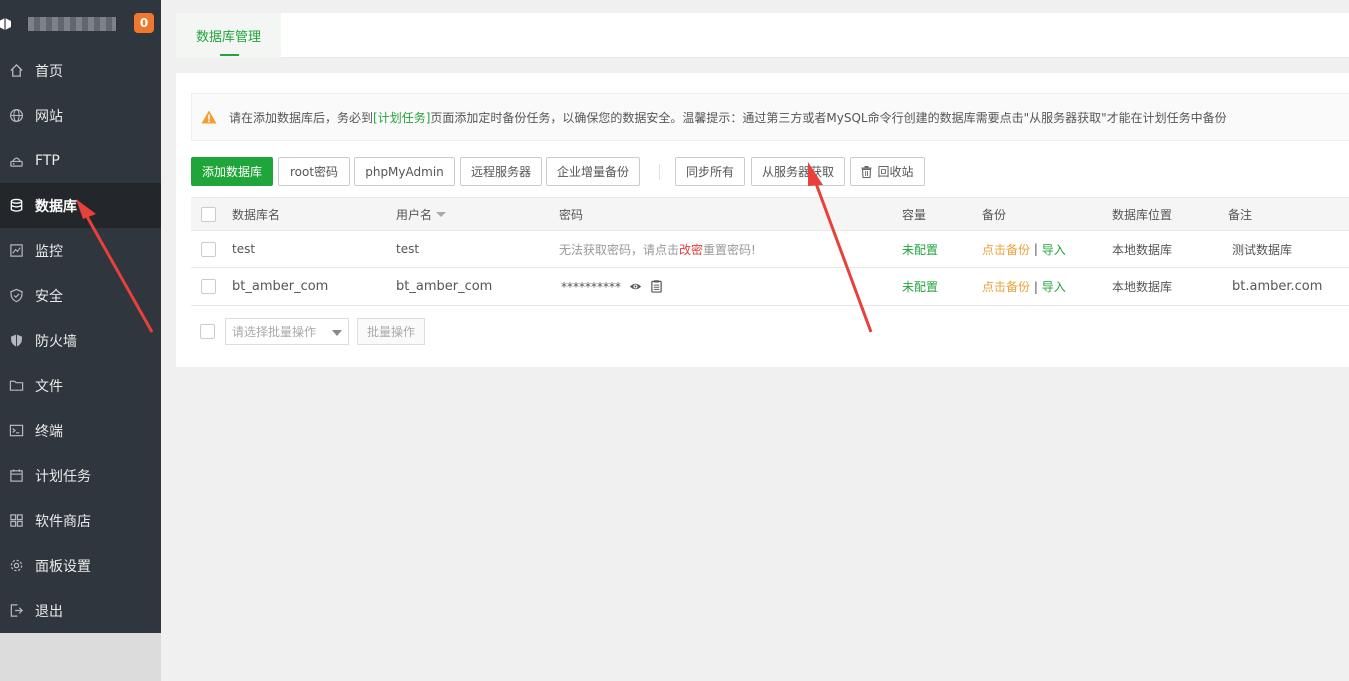 The width and height of the screenshot is (1349, 681). What do you see at coordinates (80, 70) in the screenshot?
I see `sidebar-item-home: 首页` at bounding box center [80, 70].